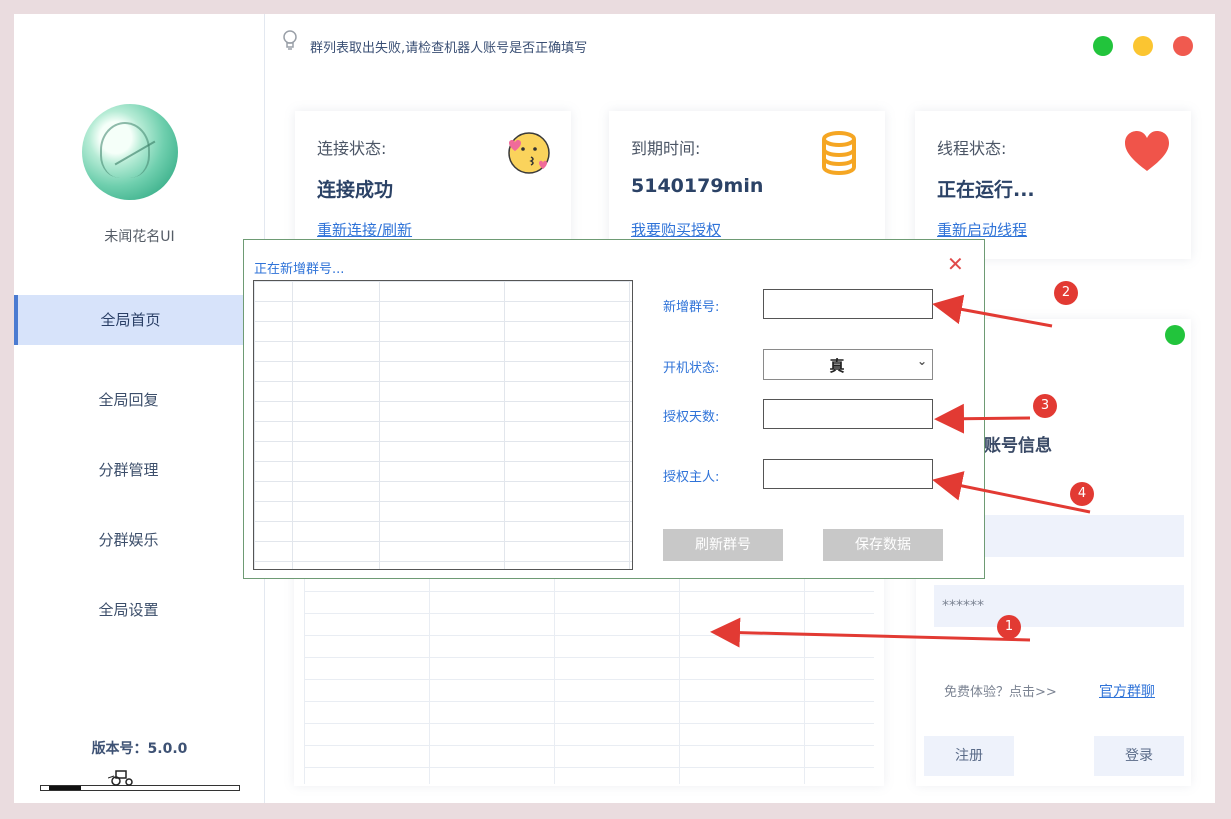  Describe the element at coordinates (139, 237) in the screenshot. I see `username: 未闻花名UI` at that location.